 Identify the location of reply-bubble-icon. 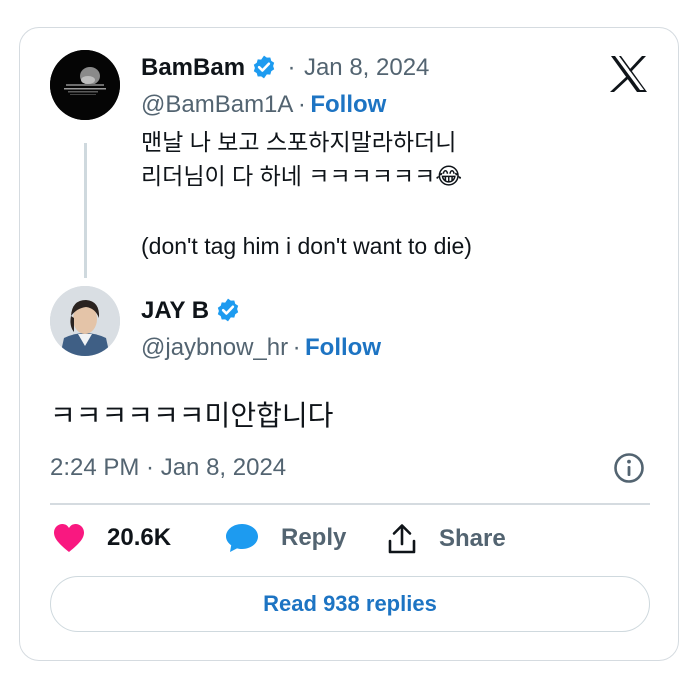
(242, 538).